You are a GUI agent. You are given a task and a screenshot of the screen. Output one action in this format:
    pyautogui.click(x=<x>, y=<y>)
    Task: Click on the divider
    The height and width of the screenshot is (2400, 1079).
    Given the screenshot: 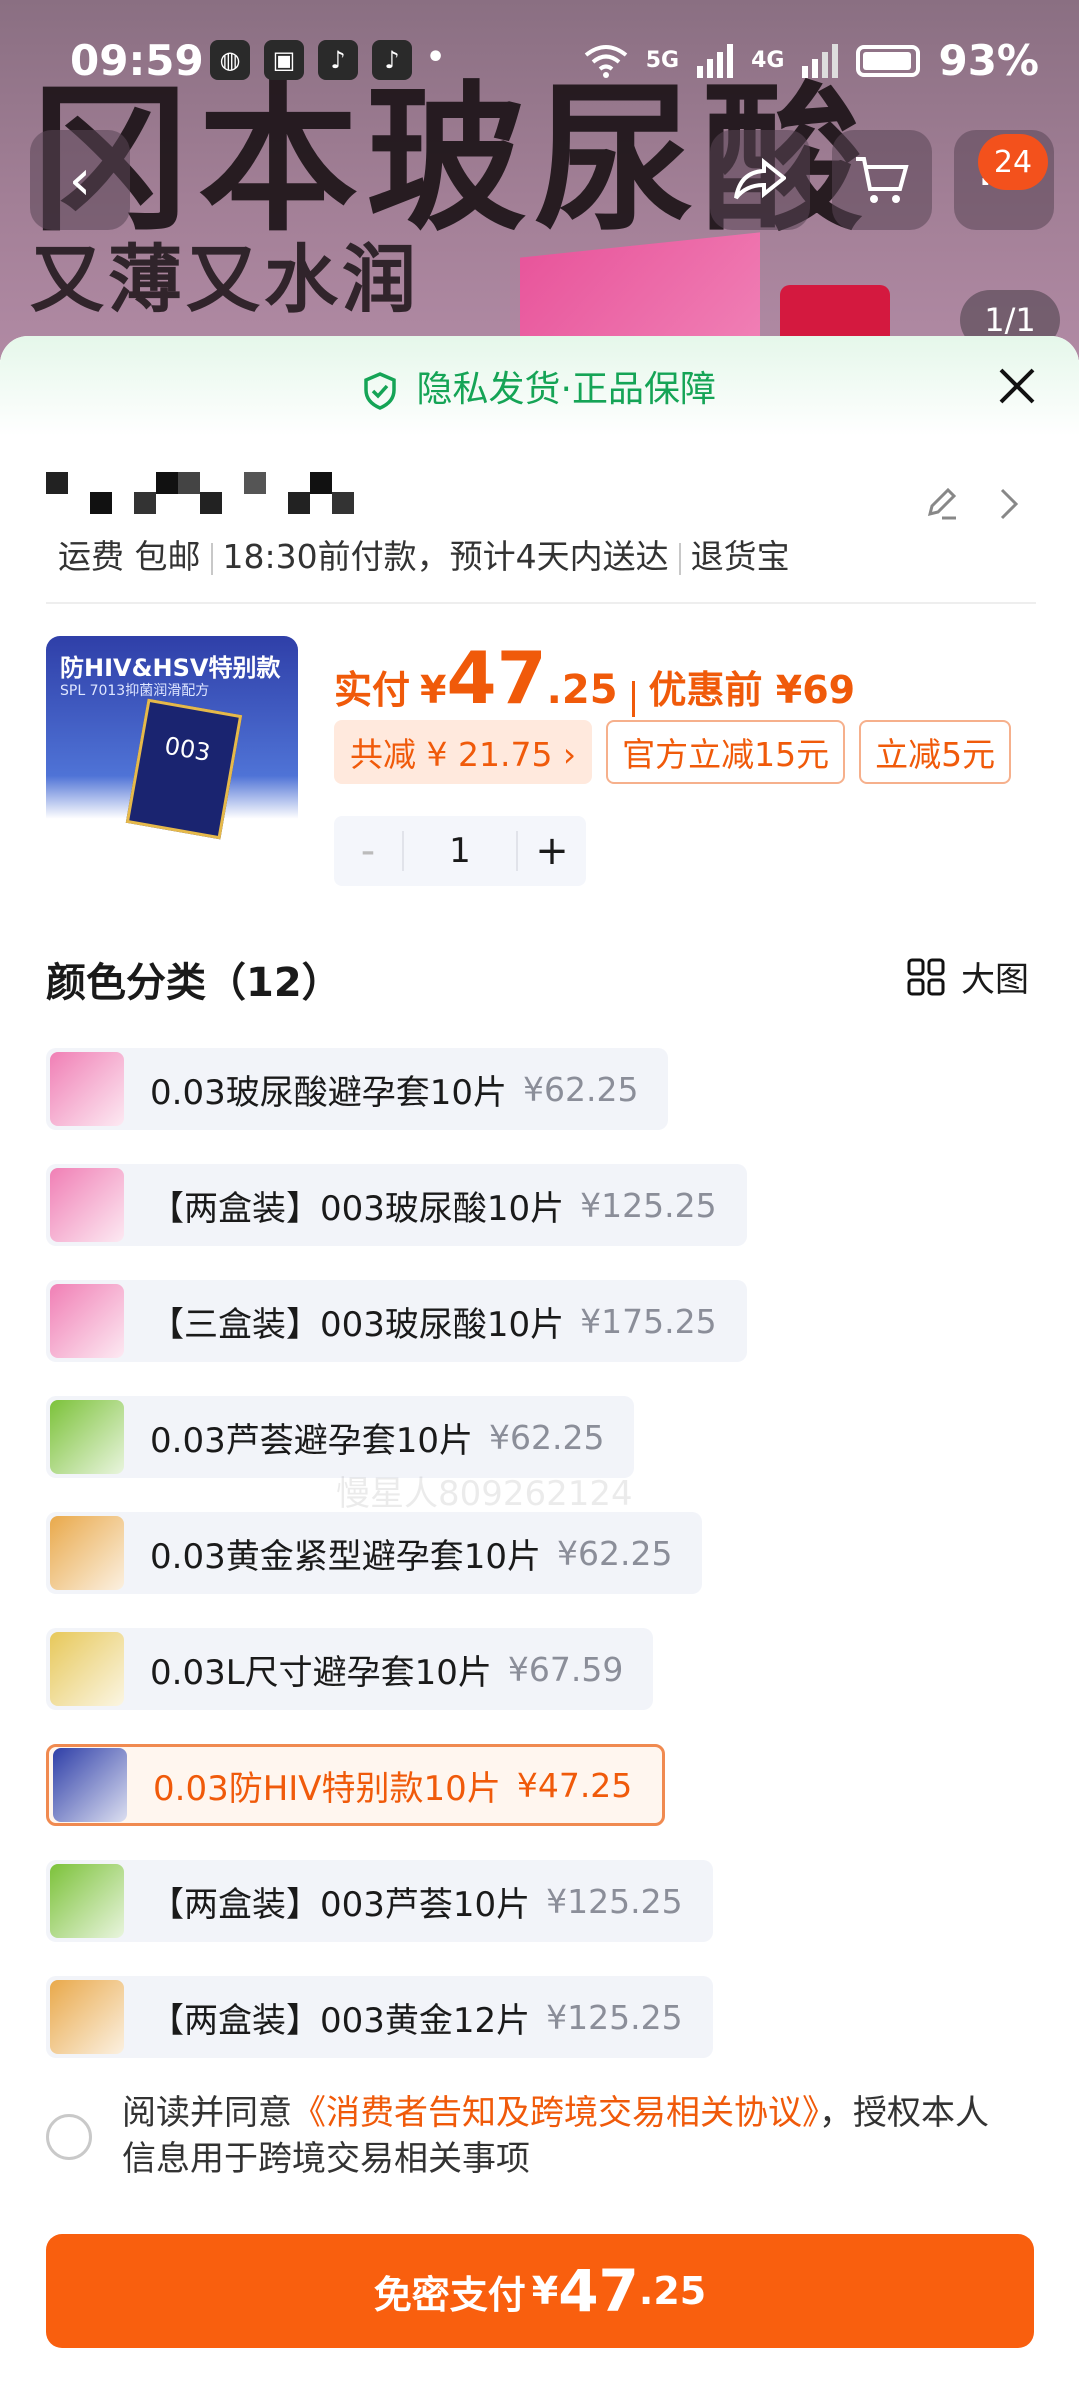 What is the action you would take?
    pyautogui.click(x=541, y=603)
    